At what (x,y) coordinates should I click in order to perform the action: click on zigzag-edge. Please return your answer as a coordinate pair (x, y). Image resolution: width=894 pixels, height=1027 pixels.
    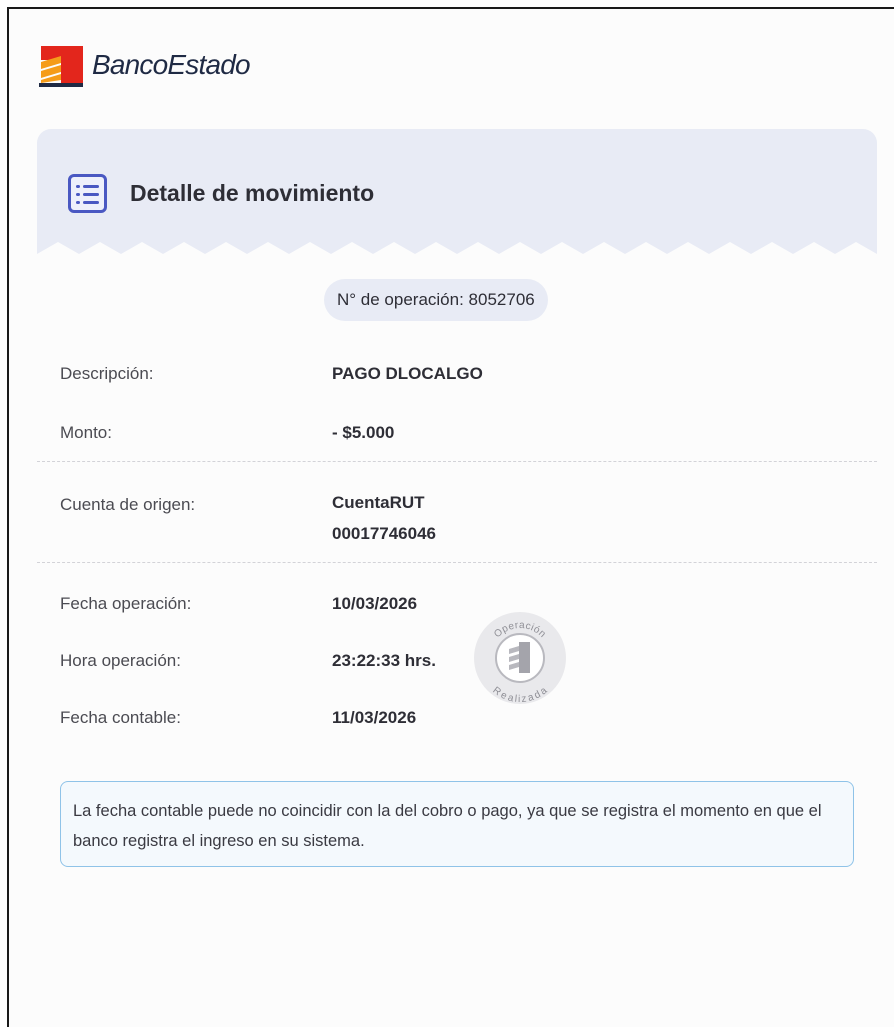
    Looking at the image, I should click on (457, 250).